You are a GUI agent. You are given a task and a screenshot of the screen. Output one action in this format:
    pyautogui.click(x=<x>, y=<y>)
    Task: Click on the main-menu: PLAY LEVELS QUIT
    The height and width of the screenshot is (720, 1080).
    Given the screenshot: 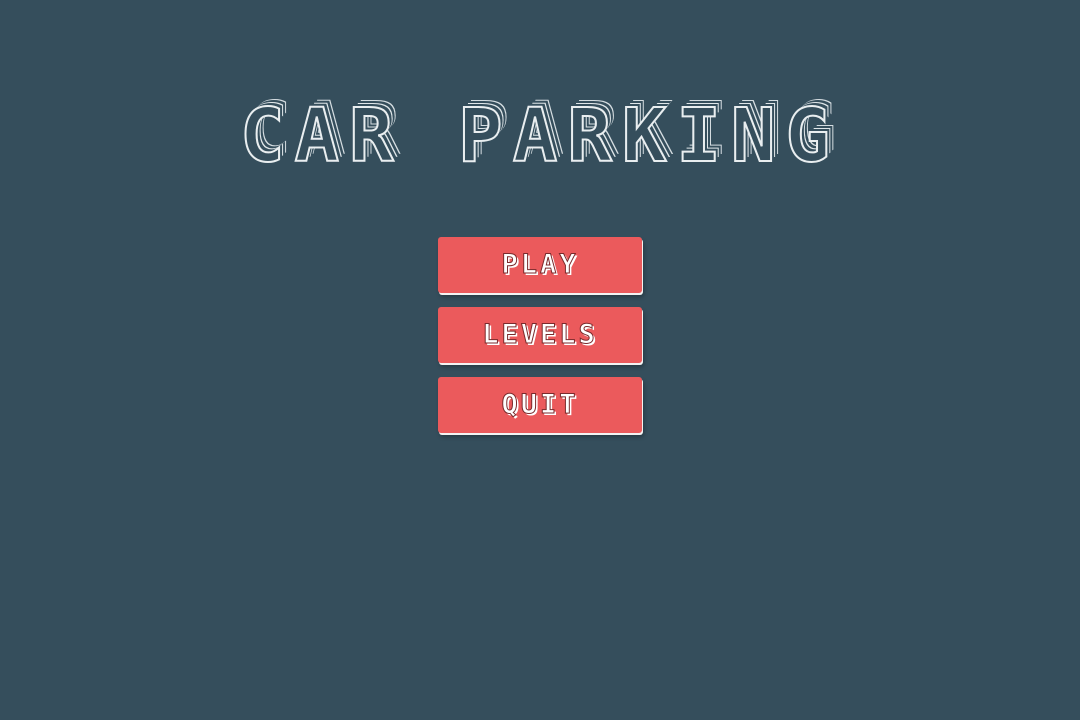 What is the action you would take?
    pyautogui.click(x=540, y=342)
    